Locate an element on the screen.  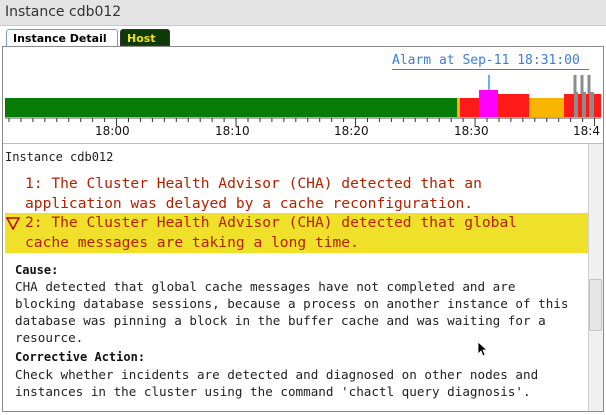
status-segment-ok is located at coordinates (231, 107).